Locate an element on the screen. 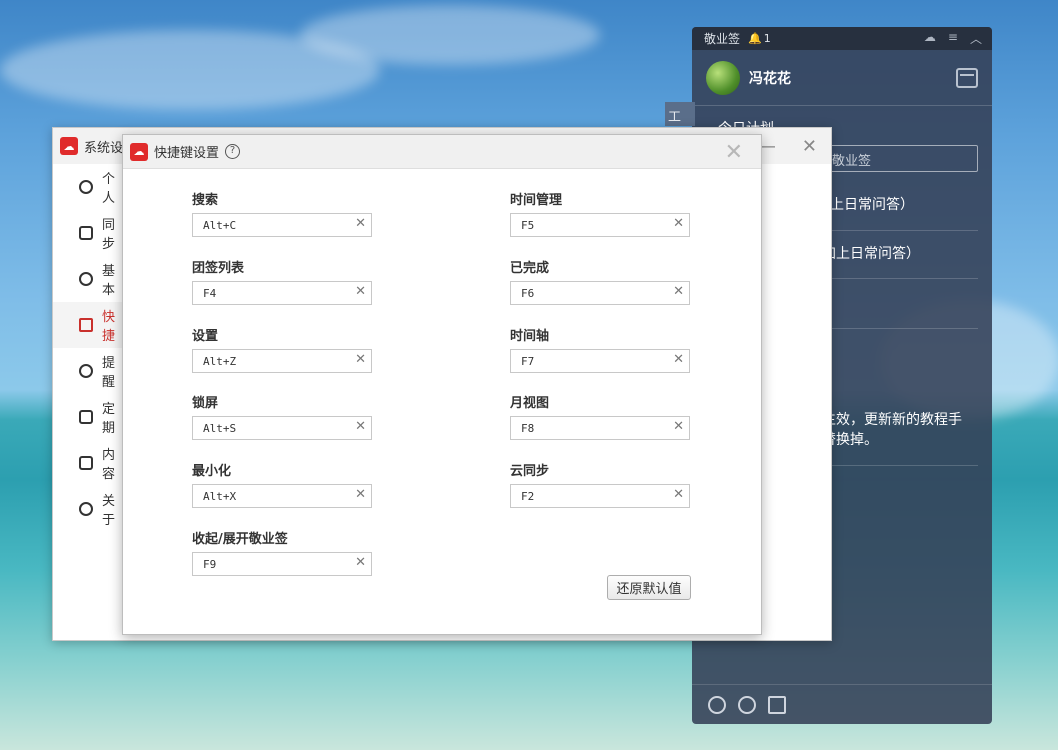 This screenshot has width=1058, height=750. shortcut-value: F4 is located at coordinates (210, 293).